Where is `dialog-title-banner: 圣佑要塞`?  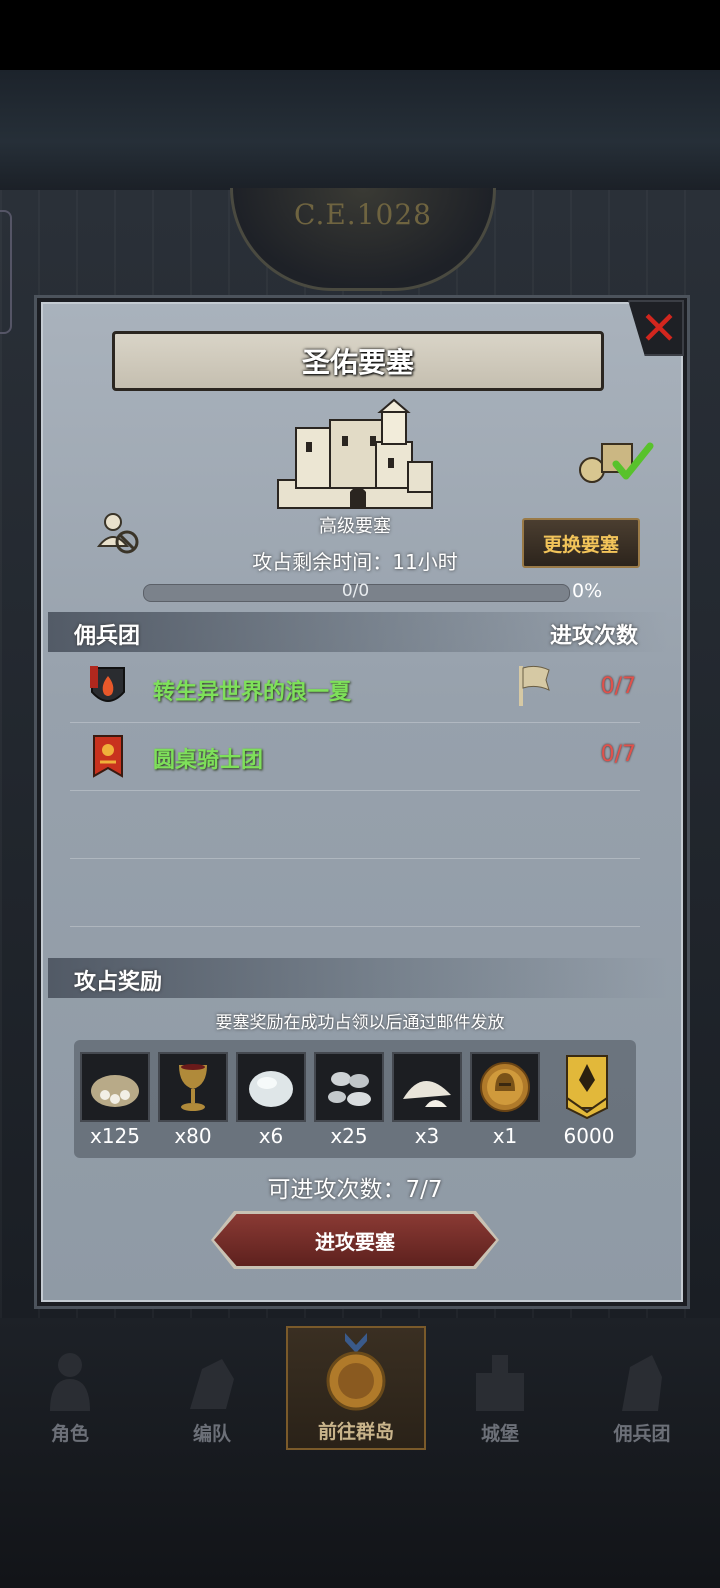
dialog-title-banner: 圣佑要塞 is located at coordinates (358, 361).